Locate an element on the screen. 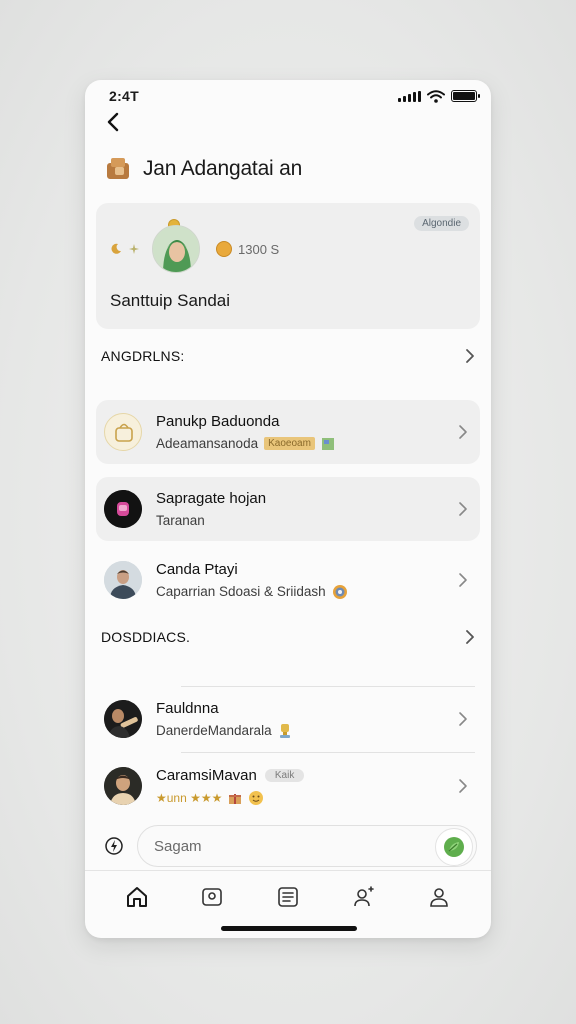  tab-bar is located at coordinates (288, 896).